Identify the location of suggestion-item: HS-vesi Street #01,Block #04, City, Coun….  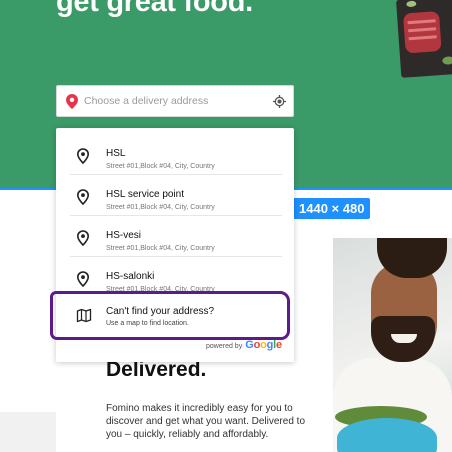
(175, 236).